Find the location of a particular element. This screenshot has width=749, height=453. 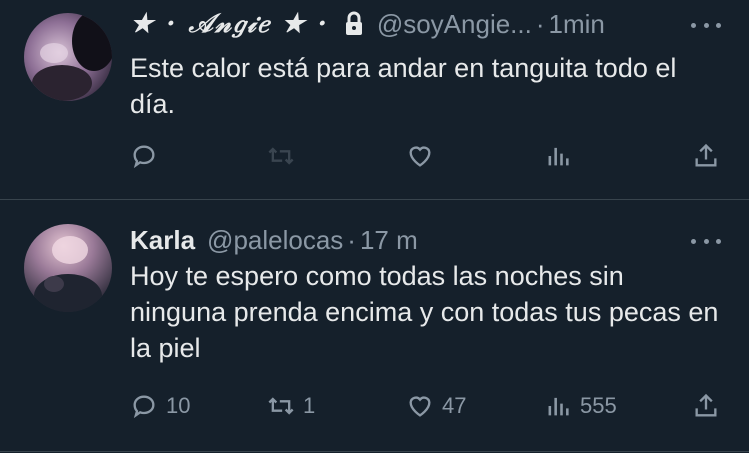

retweet-count: 1 is located at coordinates (309, 405).